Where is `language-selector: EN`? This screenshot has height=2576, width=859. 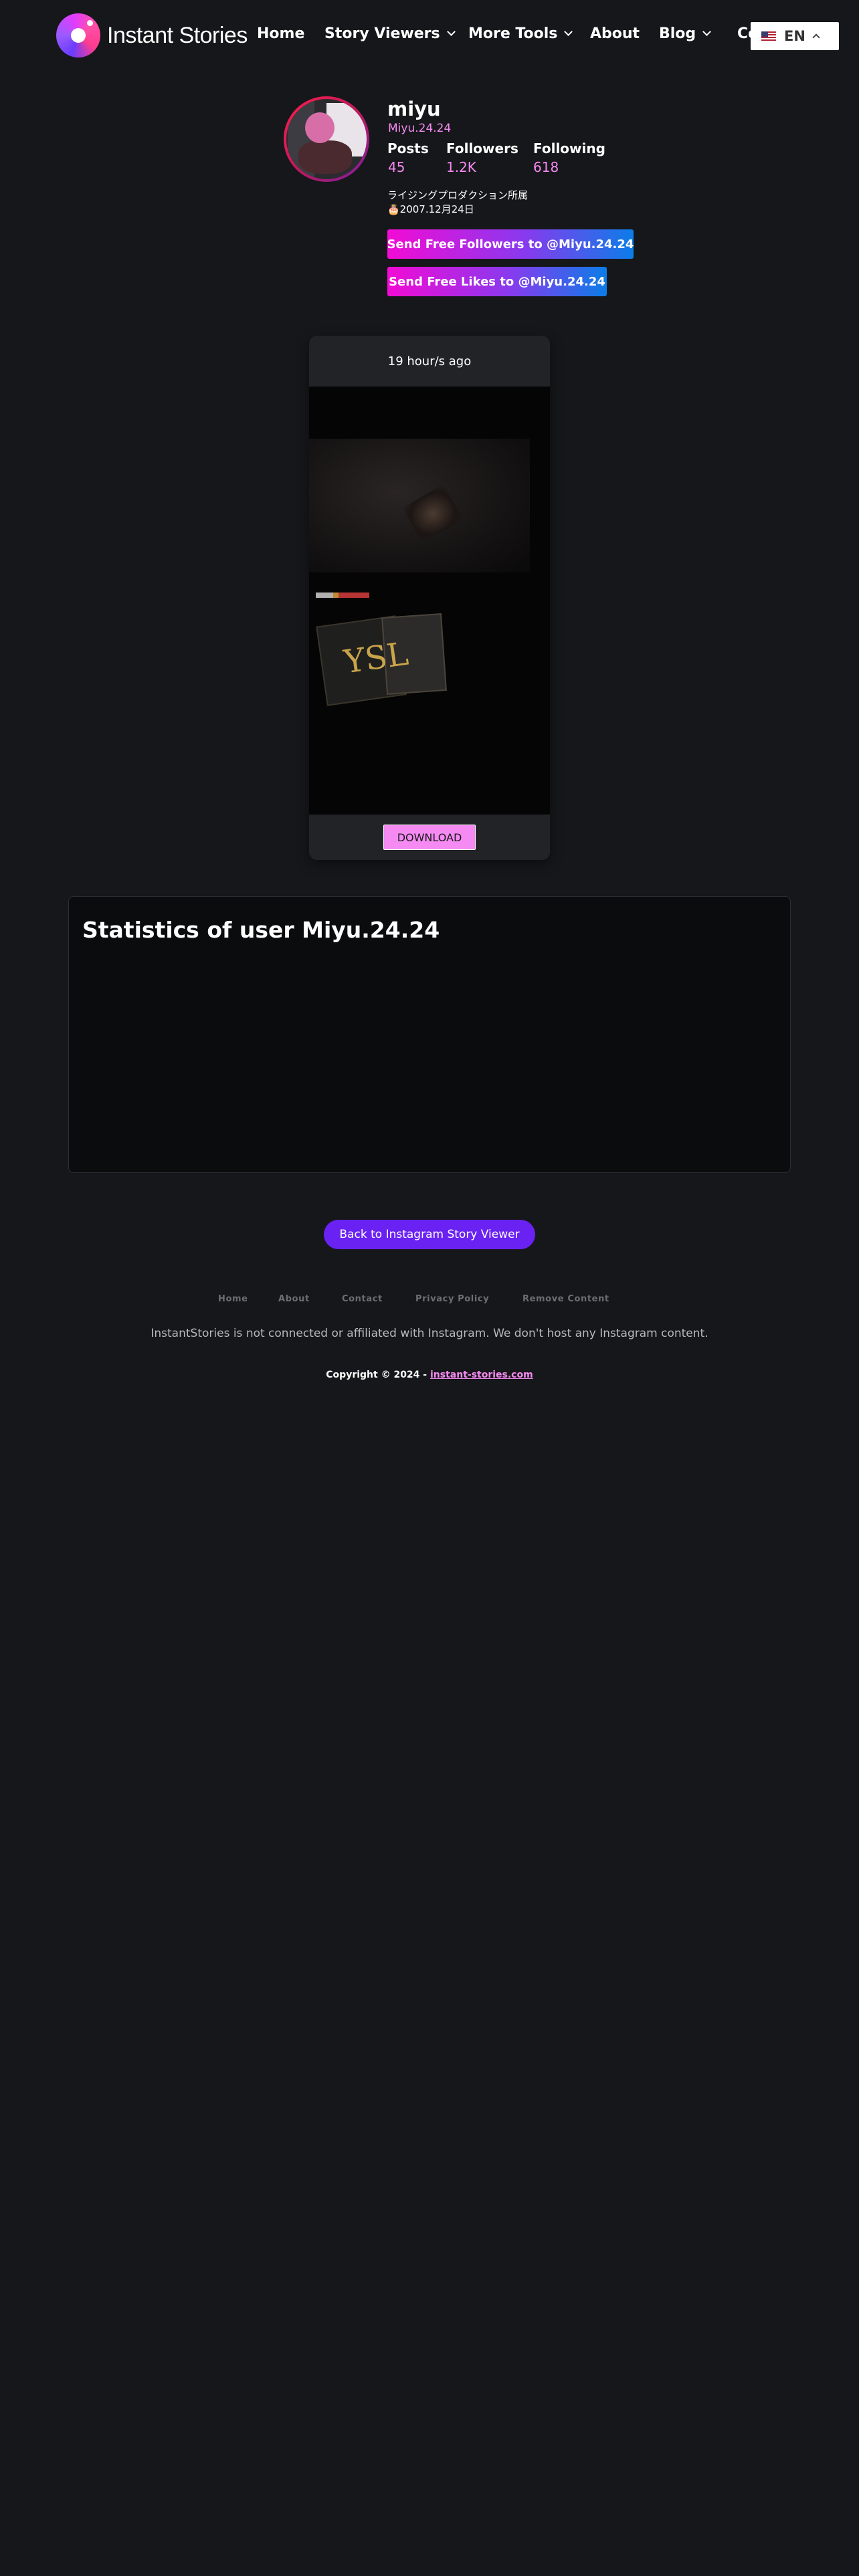
language-selector: EN is located at coordinates (795, 36).